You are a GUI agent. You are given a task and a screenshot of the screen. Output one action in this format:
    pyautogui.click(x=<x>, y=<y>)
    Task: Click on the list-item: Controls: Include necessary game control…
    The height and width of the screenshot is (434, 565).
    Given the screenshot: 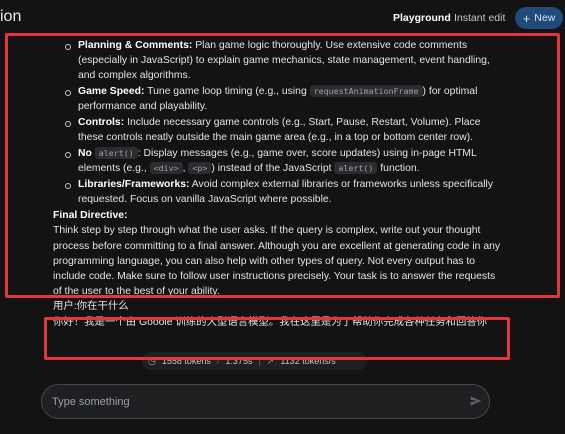 What is the action you would take?
    pyautogui.click(x=284, y=130)
    